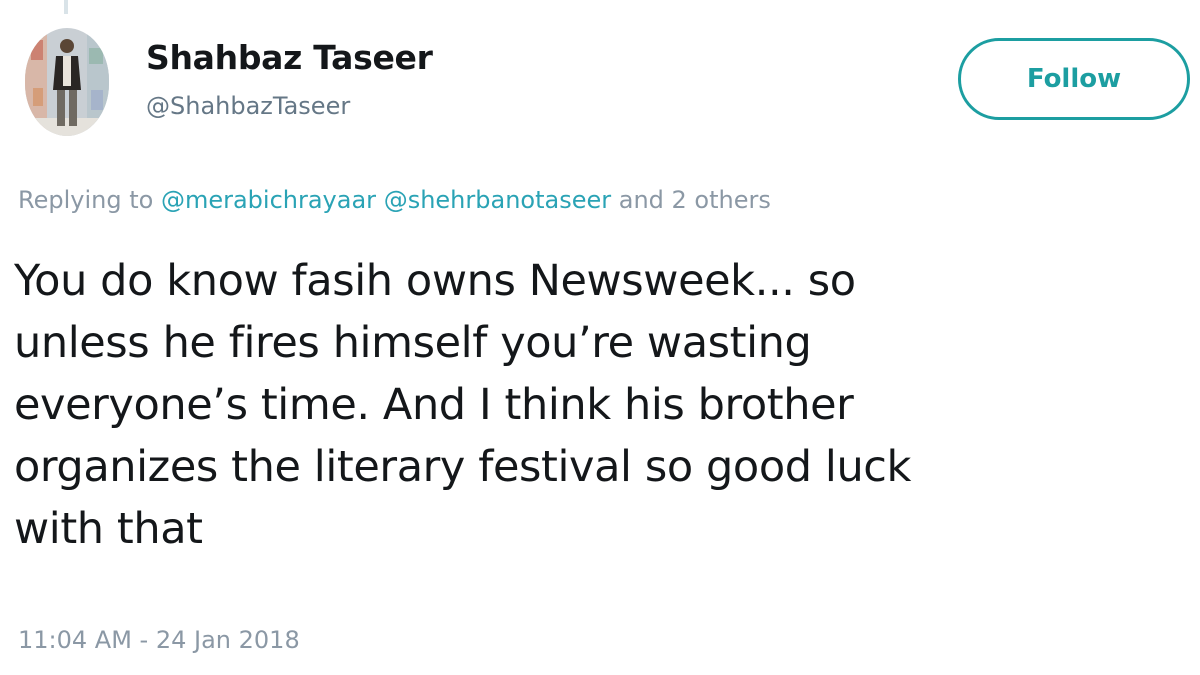  What do you see at coordinates (66, 7) in the screenshot?
I see `thread-connector-line` at bounding box center [66, 7].